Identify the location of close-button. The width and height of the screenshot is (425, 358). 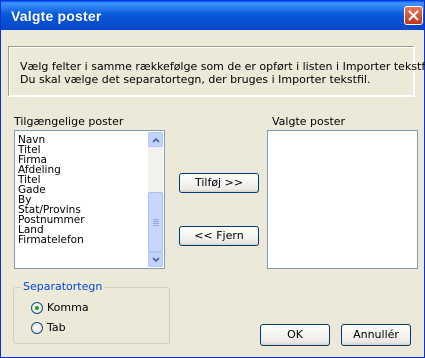
(413, 15).